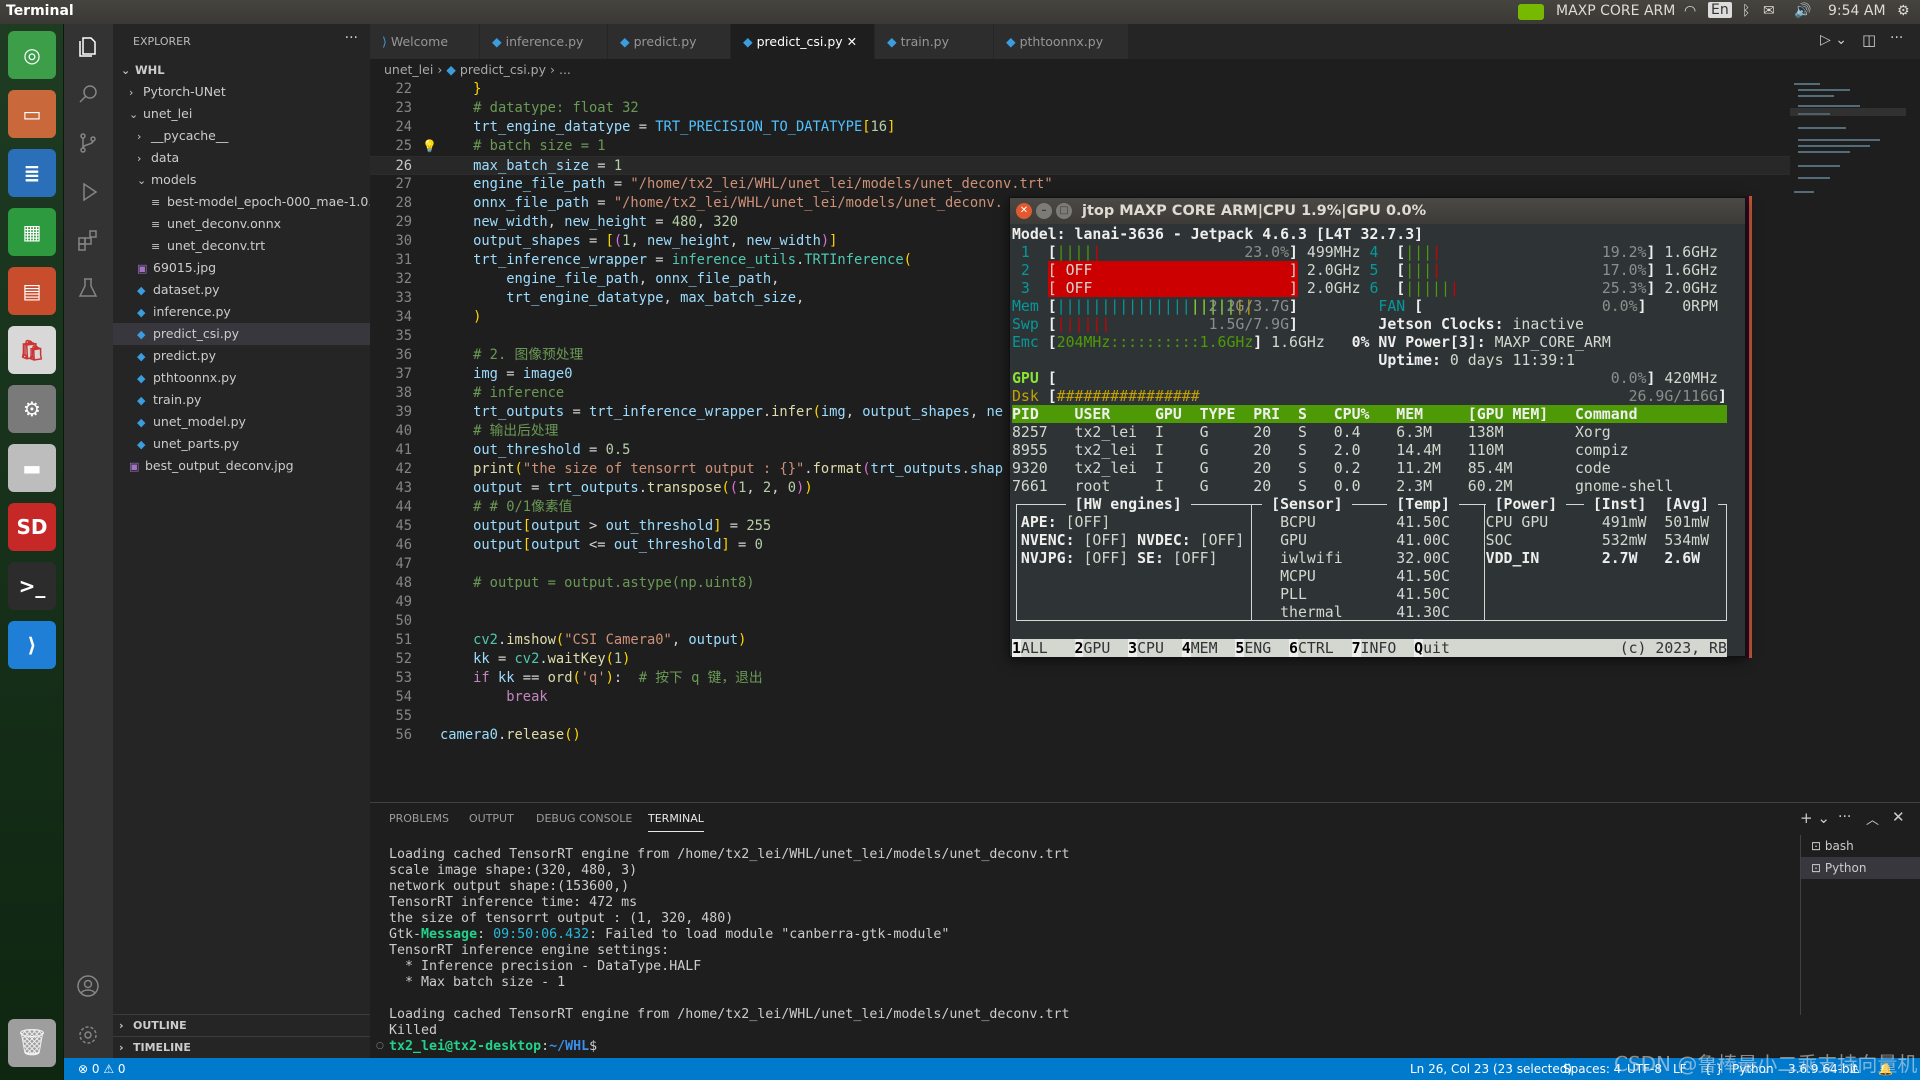 The height and width of the screenshot is (1080, 1920). Describe the element at coordinates (1860, 846) in the screenshot. I see `terminal-instance: ⊡ bash` at that location.